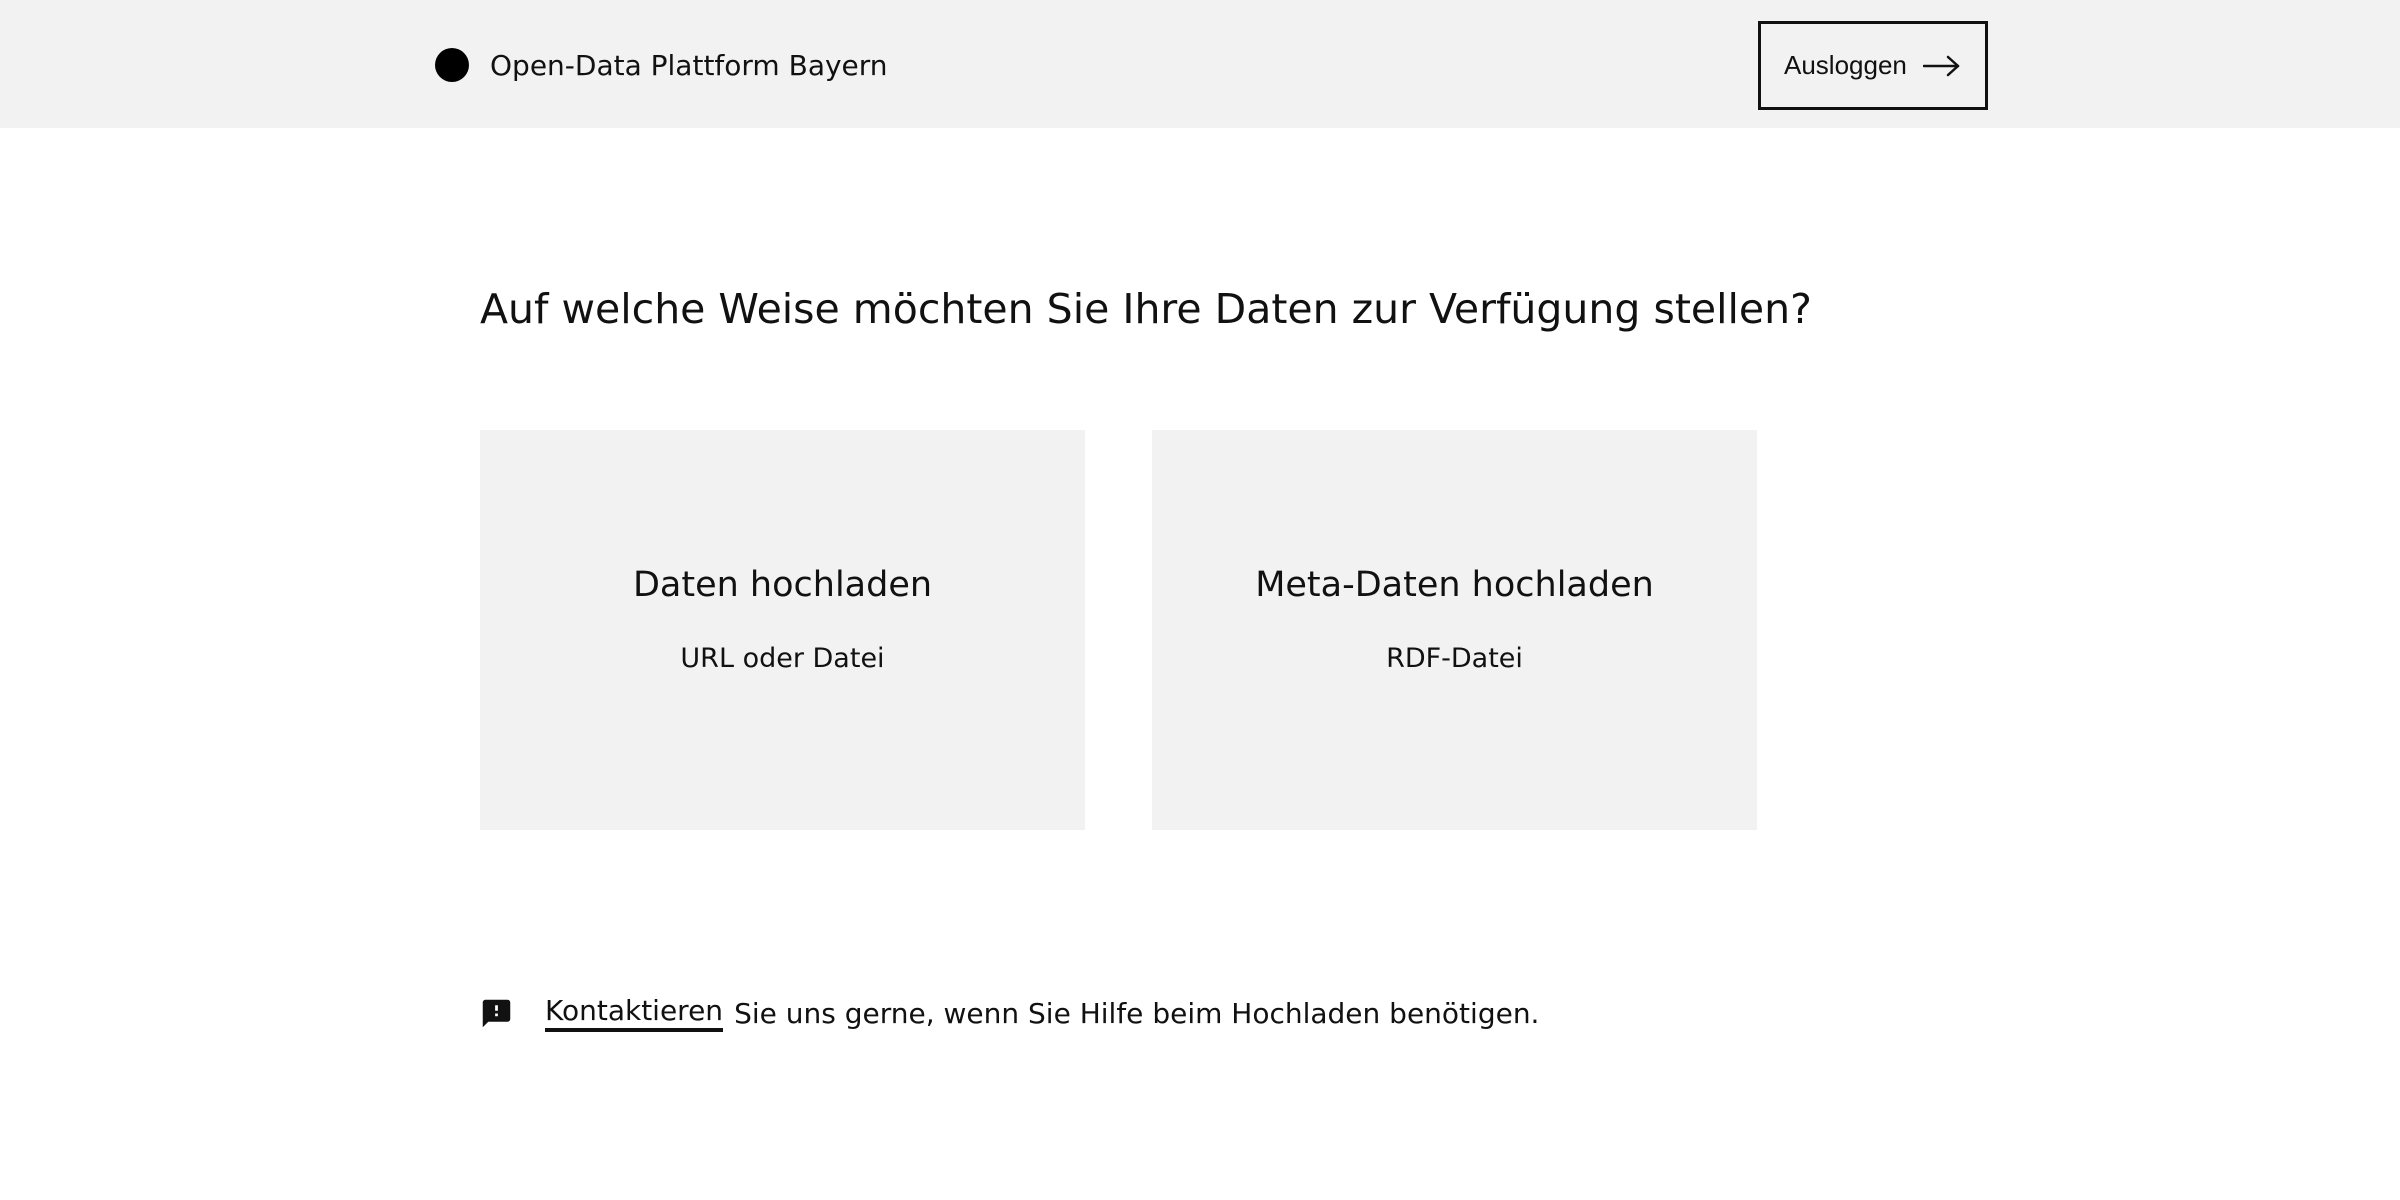 The width and height of the screenshot is (2400, 1200). I want to click on feedback-icon, so click(496, 1013).